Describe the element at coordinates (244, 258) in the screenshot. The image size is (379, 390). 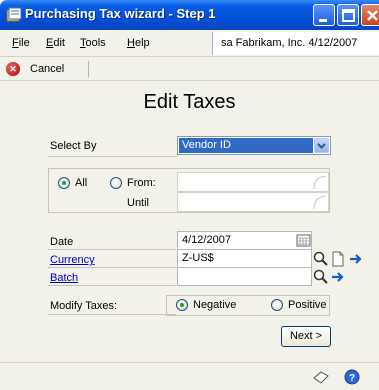
I see `currency-input: Z-US$` at that location.